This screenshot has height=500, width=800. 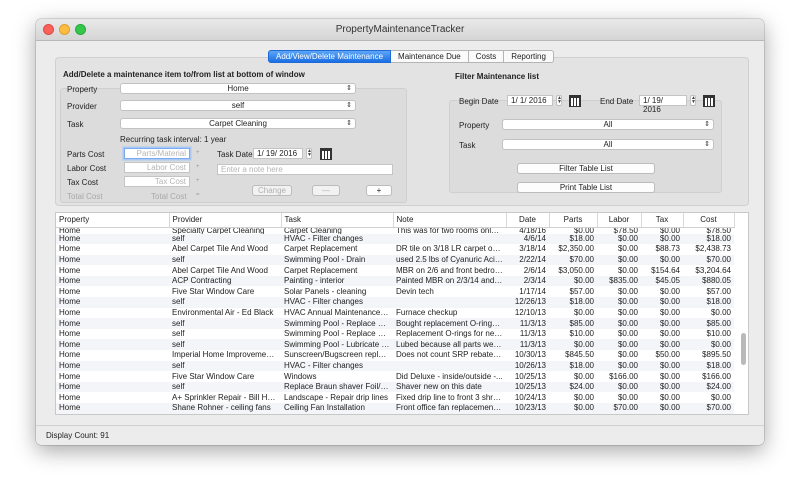 What do you see at coordinates (278, 153) in the screenshot?
I see `task-date-field: 1/ 19/ 2016` at bounding box center [278, 153].